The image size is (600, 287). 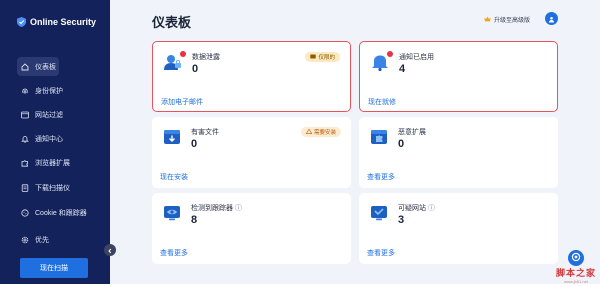 What do you see at coordinates (25, 66) in the screenshot?
I see `home-icon` at bounding box center [25, 66].